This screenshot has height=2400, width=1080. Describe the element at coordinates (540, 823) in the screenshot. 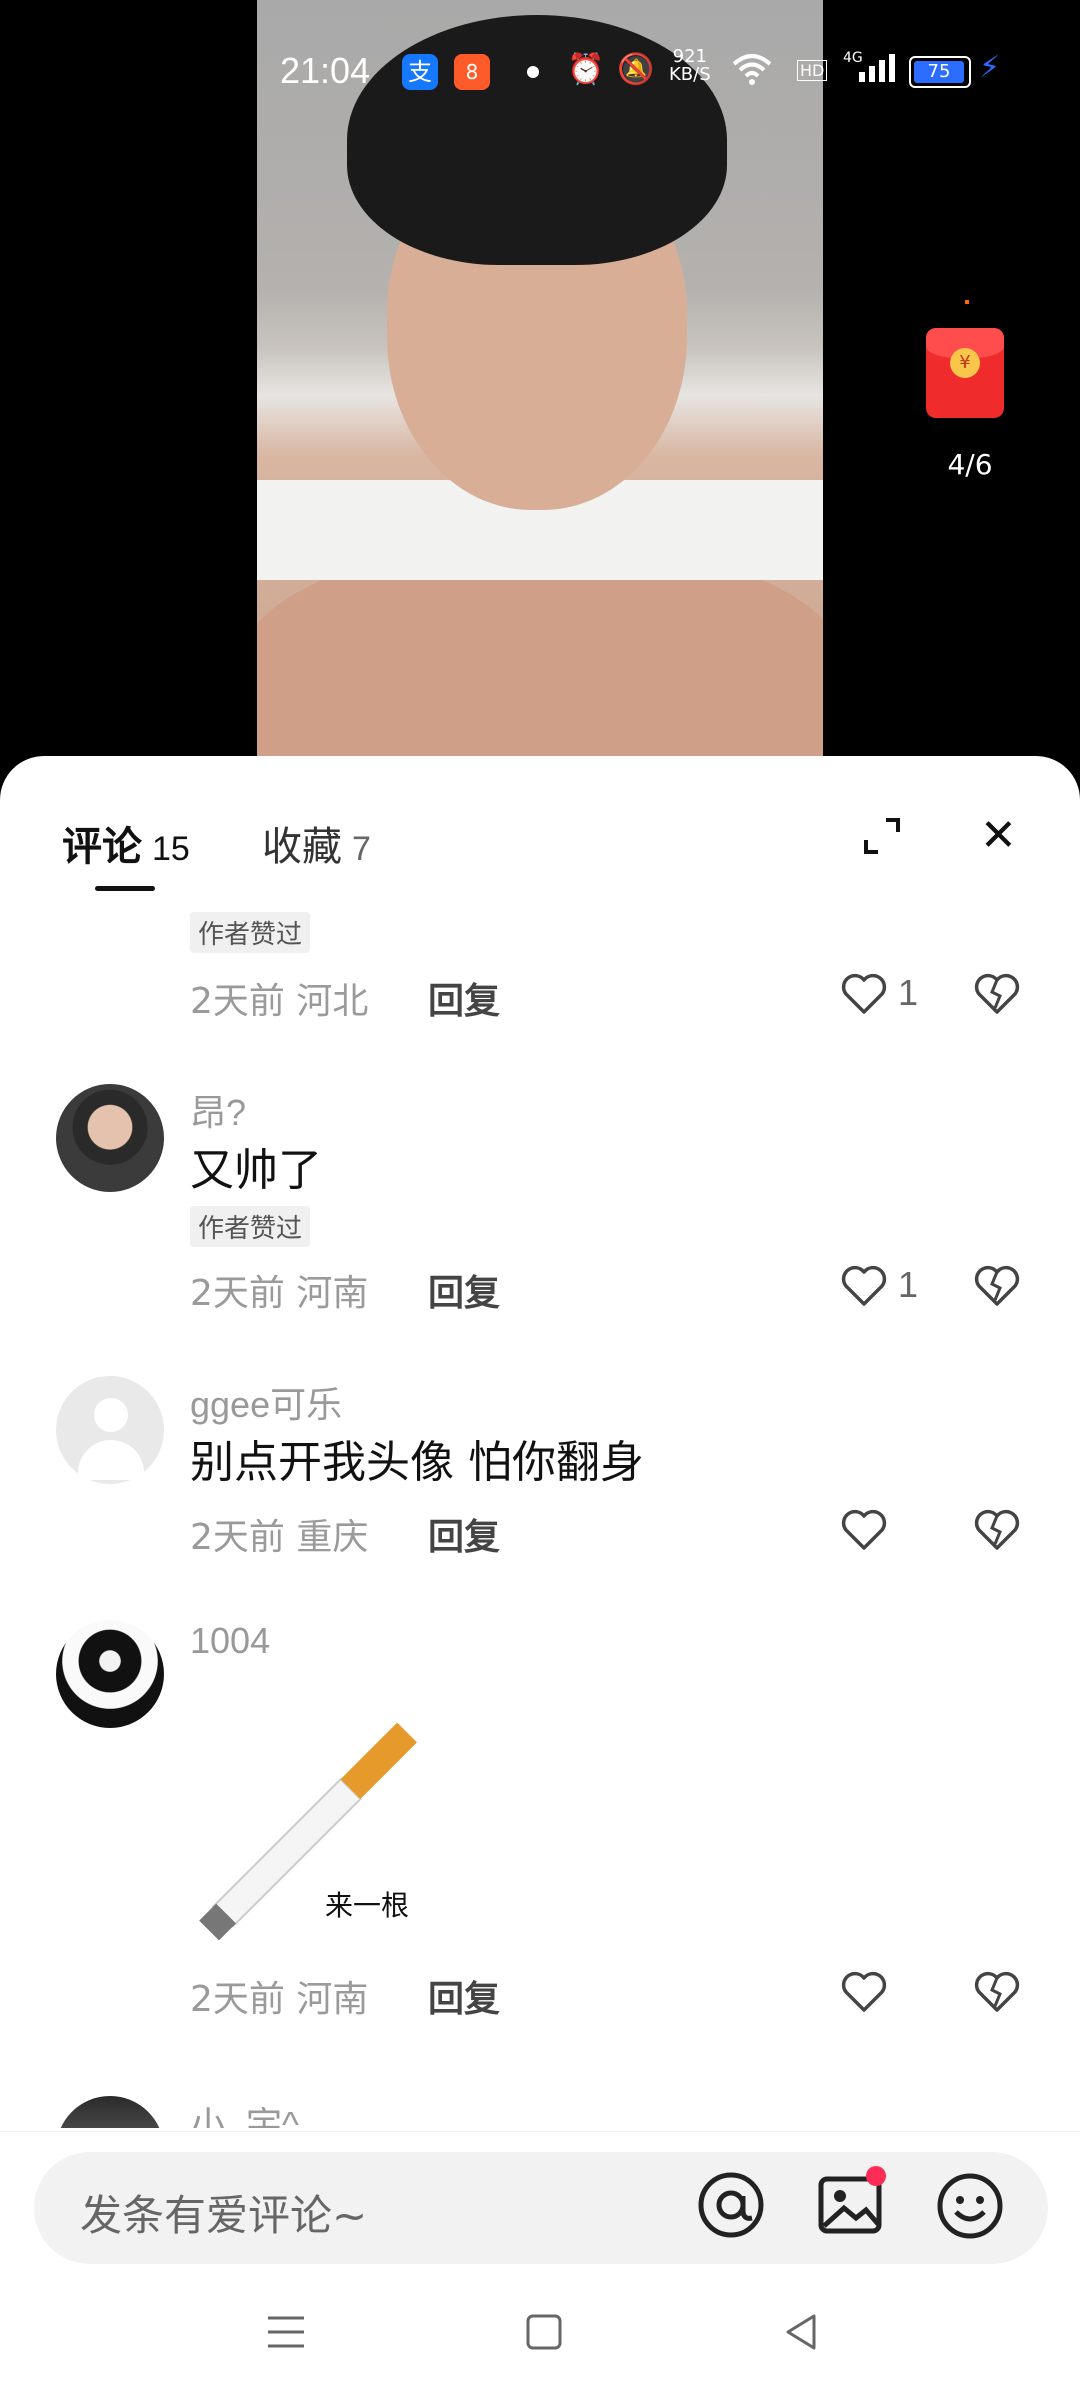

I see `sheet-tabs: 评论 15 收藏 7 ✕` at that location.